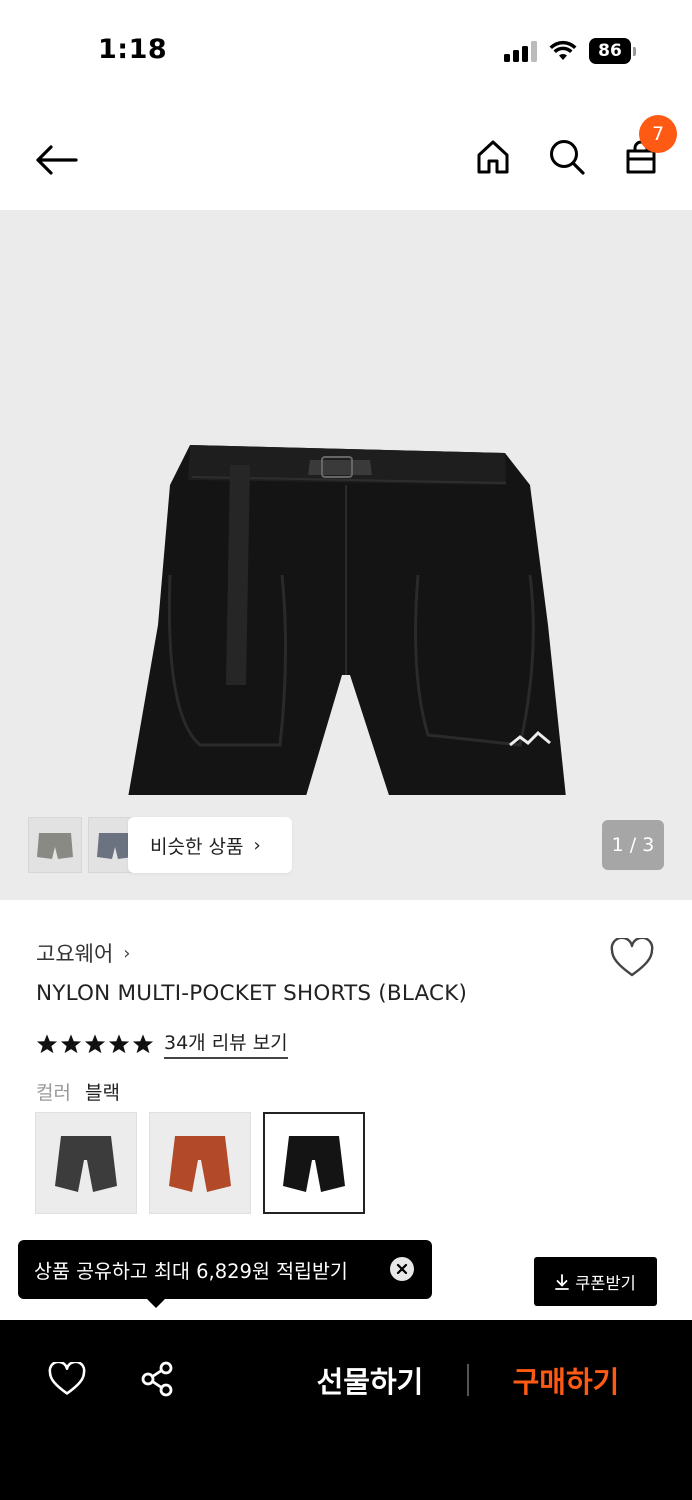 This screenshot has width=692, height=1500. Describe the element at coordinates (78, 1091) in the screenshot. I see `color-row: 컬러 블랙` at that location.